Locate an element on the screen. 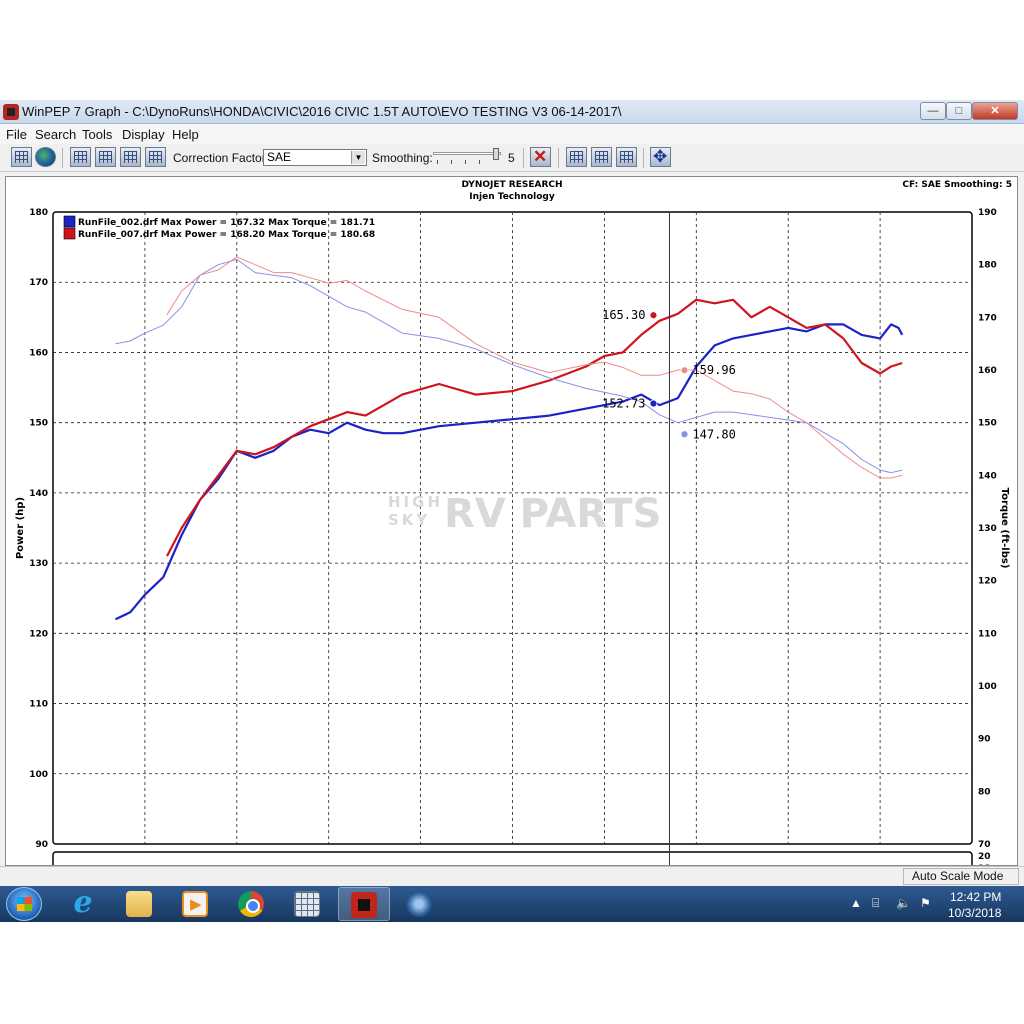 This screenshot has height=1024, width=1024. menu-display: Display is located at coordinates (143, 134).